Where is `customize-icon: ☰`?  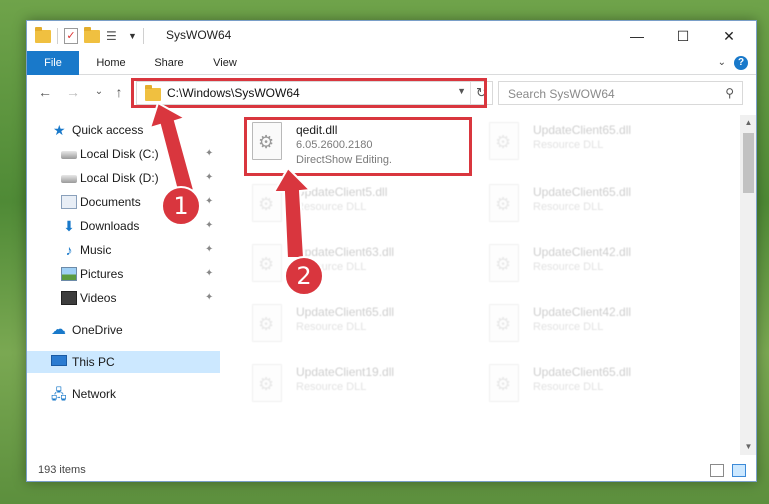 customize-icon: ☰ is located at coordinates (114, 36).